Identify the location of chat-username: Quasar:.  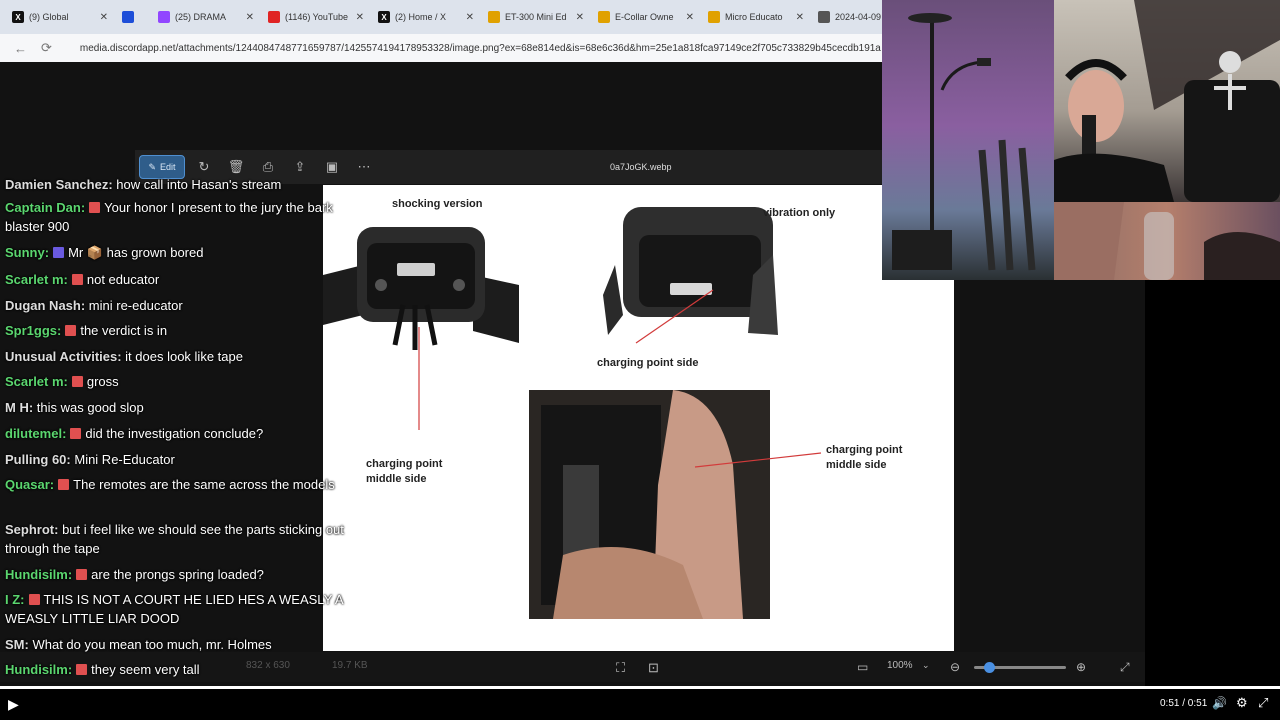
(30, 484).